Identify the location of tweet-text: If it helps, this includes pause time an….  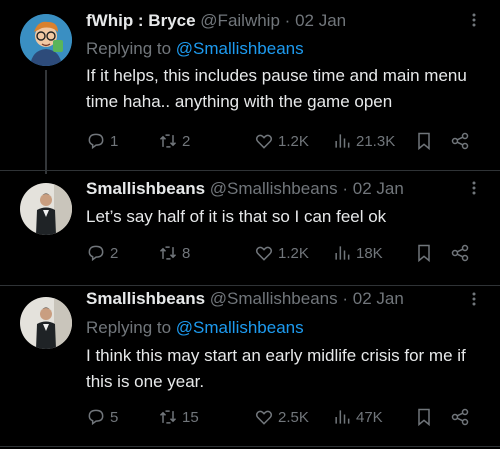
(276, 88).